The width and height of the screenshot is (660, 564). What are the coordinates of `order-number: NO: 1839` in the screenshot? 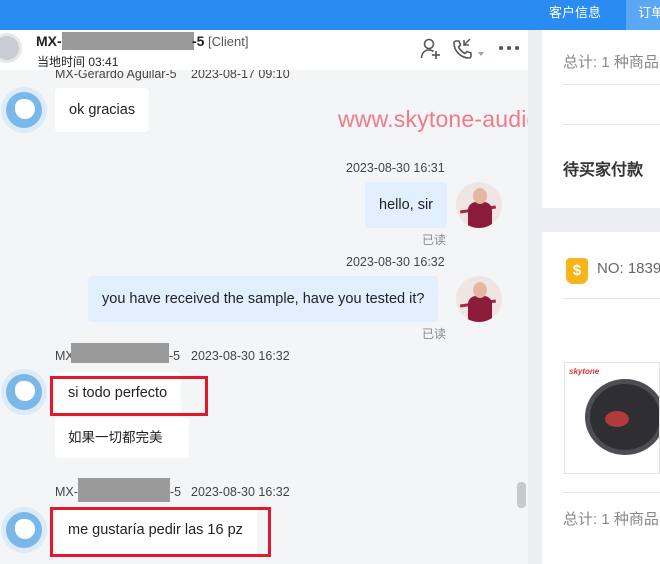 It's located at (628, 268).